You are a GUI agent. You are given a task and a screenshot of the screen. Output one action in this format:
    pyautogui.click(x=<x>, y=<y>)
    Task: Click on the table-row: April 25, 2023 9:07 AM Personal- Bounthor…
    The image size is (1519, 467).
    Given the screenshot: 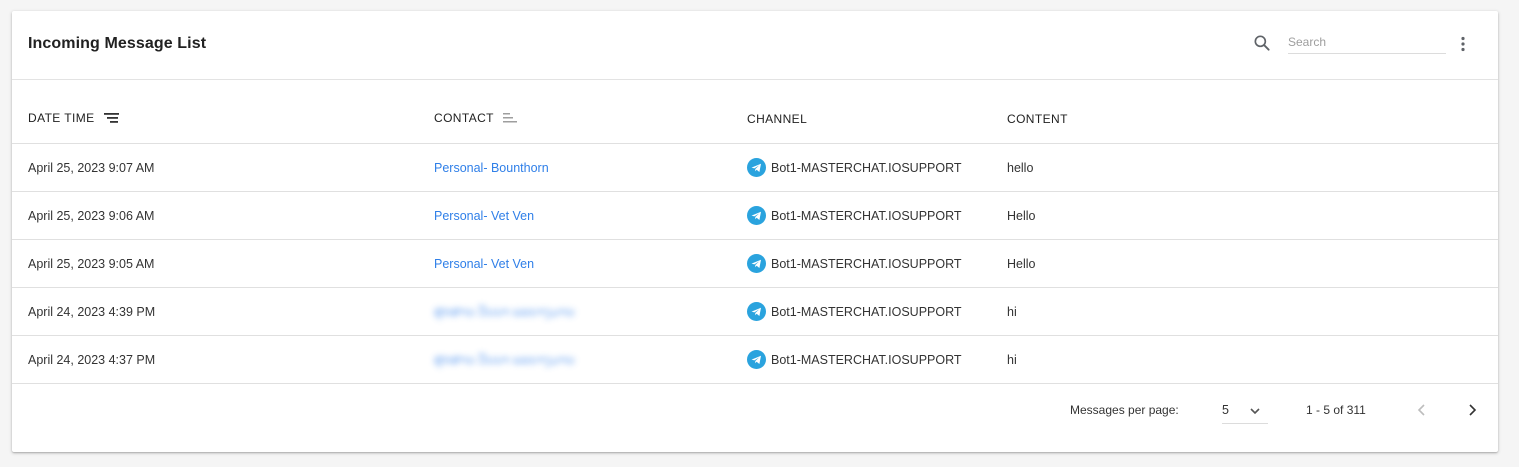 What is the action you would take?
    pyautogui.click(x=755, y=167)
    